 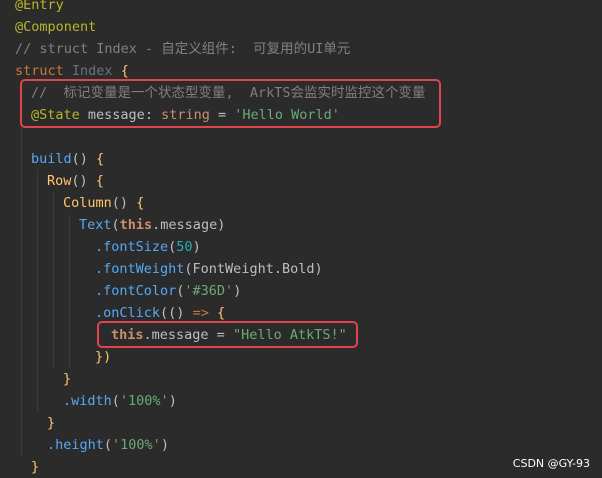 What do you see at coordinates (59, 181) in the screenshot?
I see `code-token: Row` at bounding box center [59, 181].